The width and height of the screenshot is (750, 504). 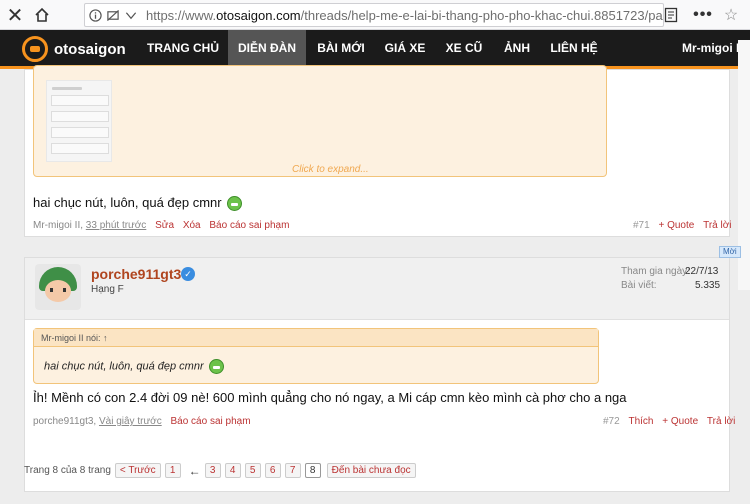 I want to click on page-7: 7, so click(x=292, y=470).